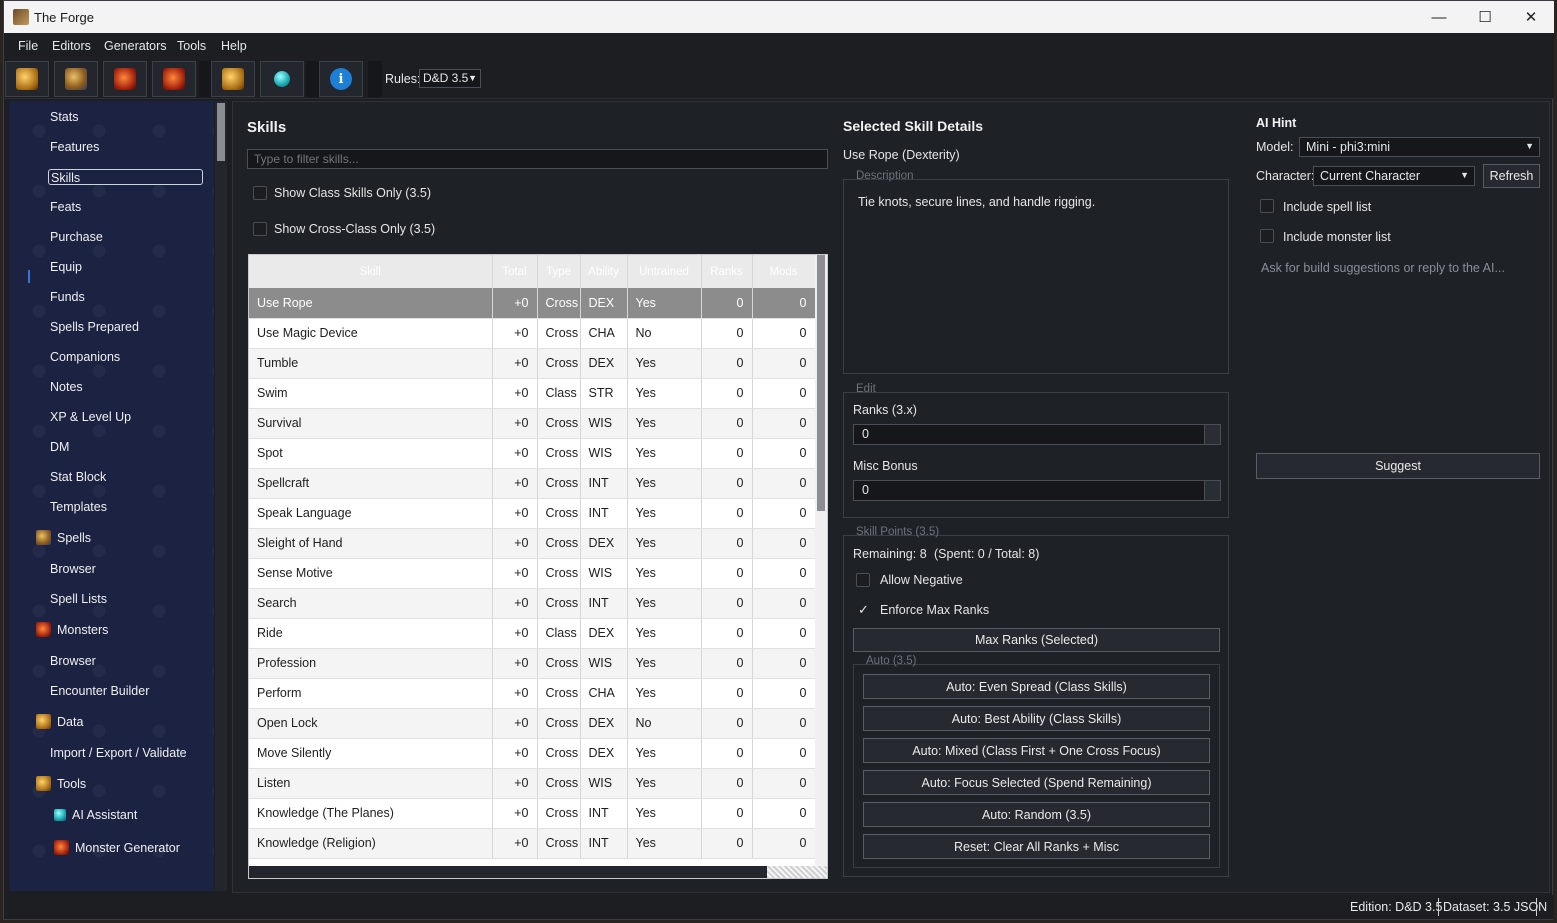 Image resolution: width=1557 pixels, height=923 pixels. What do you see at coordinates (532, 843) in the screenshot?
I see `table-row: Knowledge (Religion) +0 Cross INT Yes 0 0` at bounding box center [532, 843].